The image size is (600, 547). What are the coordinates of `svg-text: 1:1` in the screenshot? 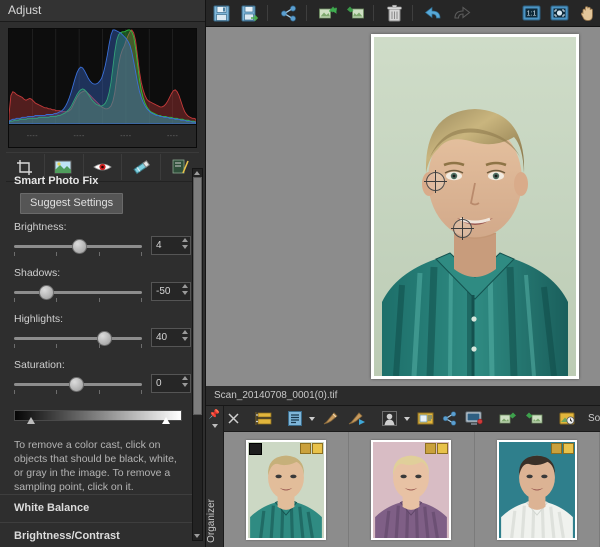 It's located at (531, 14).